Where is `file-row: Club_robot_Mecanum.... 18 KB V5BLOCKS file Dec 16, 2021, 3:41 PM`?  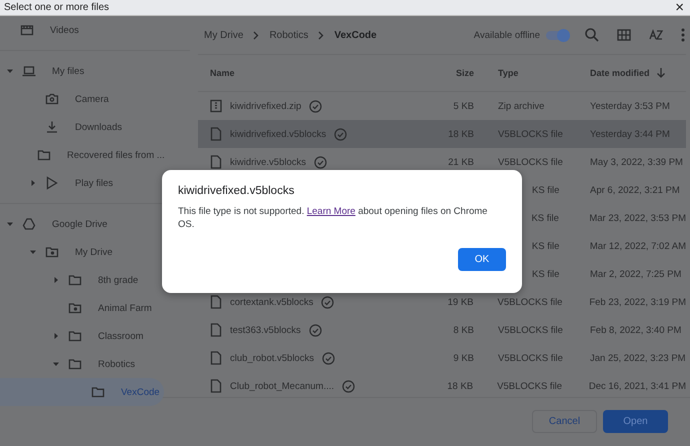
file-row: Club_robot_Mecanum.... 18 KB V5BLOCKS file Dec 16, 2021, 3:41 PM is located at coordinates (442, 386).